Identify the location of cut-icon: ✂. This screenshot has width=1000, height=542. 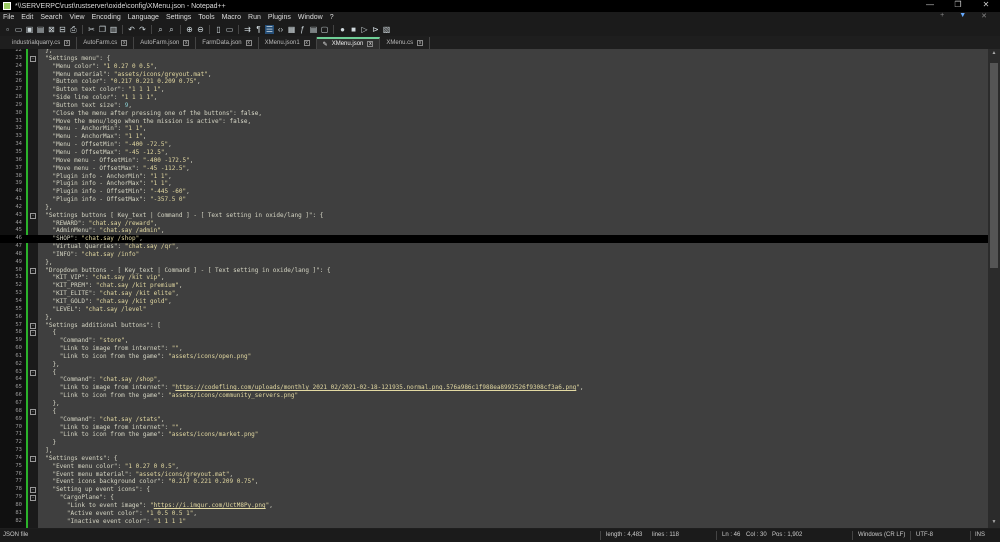
(91, 29).